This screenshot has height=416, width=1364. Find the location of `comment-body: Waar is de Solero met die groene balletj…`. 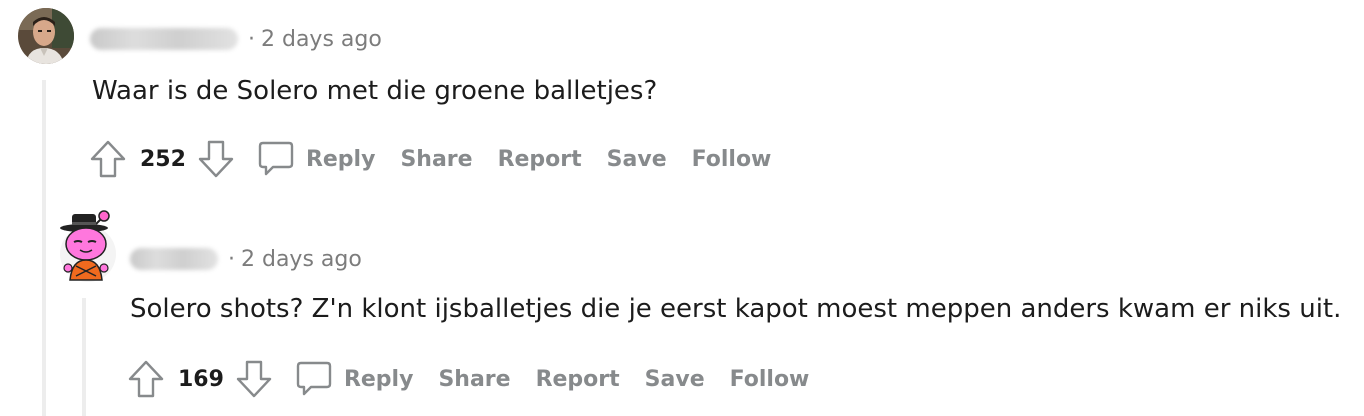

comment-body: Waar is de Solero met die groene balletj… is located at coordinates (375, 91).